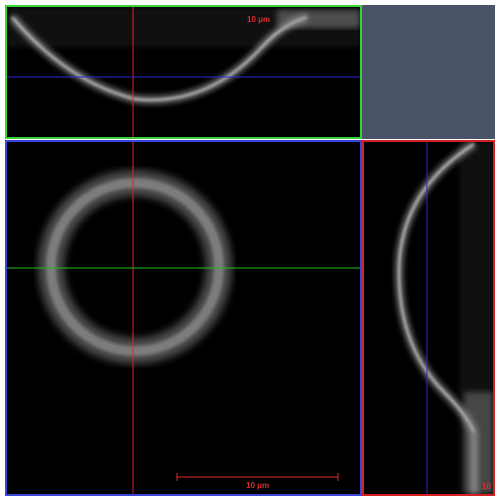 This screenshot has width=500, height=500. Describe the element at coordinates (259, 19) in the screenshot. I see `xz-scale-bar-label: 10 μm` at that location.